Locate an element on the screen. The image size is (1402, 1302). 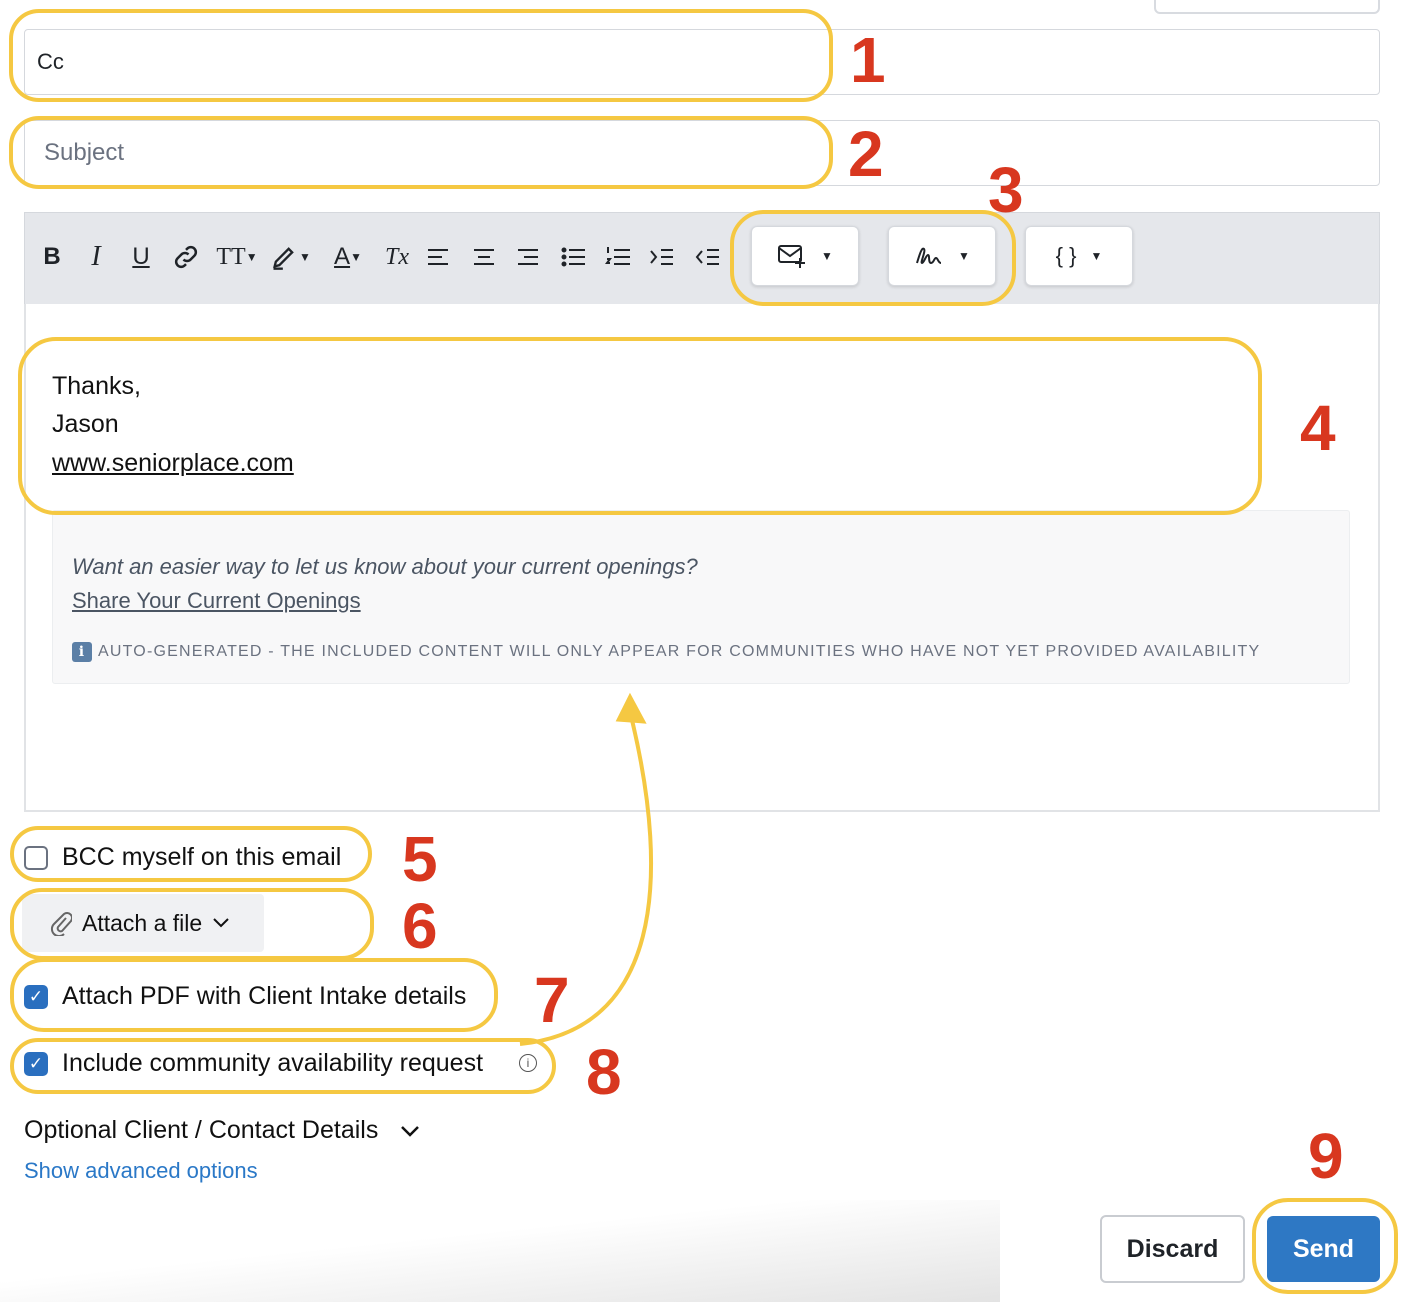
callout-arrow is located at coordinates (586, 869).